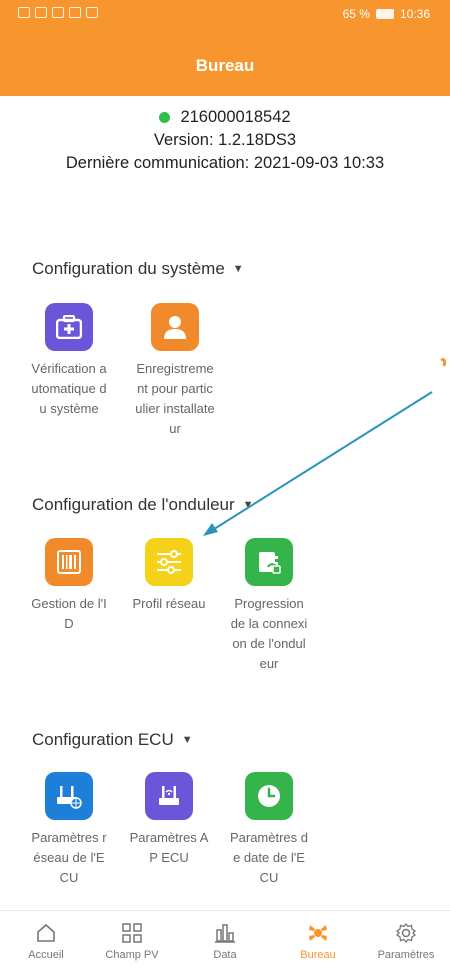 Image resolution: width=450 pixels, height=971 pixels. What do you see at coordinates (46, 933) in the screenshot?
I see `home-icon` at bounding box center [46, 933].